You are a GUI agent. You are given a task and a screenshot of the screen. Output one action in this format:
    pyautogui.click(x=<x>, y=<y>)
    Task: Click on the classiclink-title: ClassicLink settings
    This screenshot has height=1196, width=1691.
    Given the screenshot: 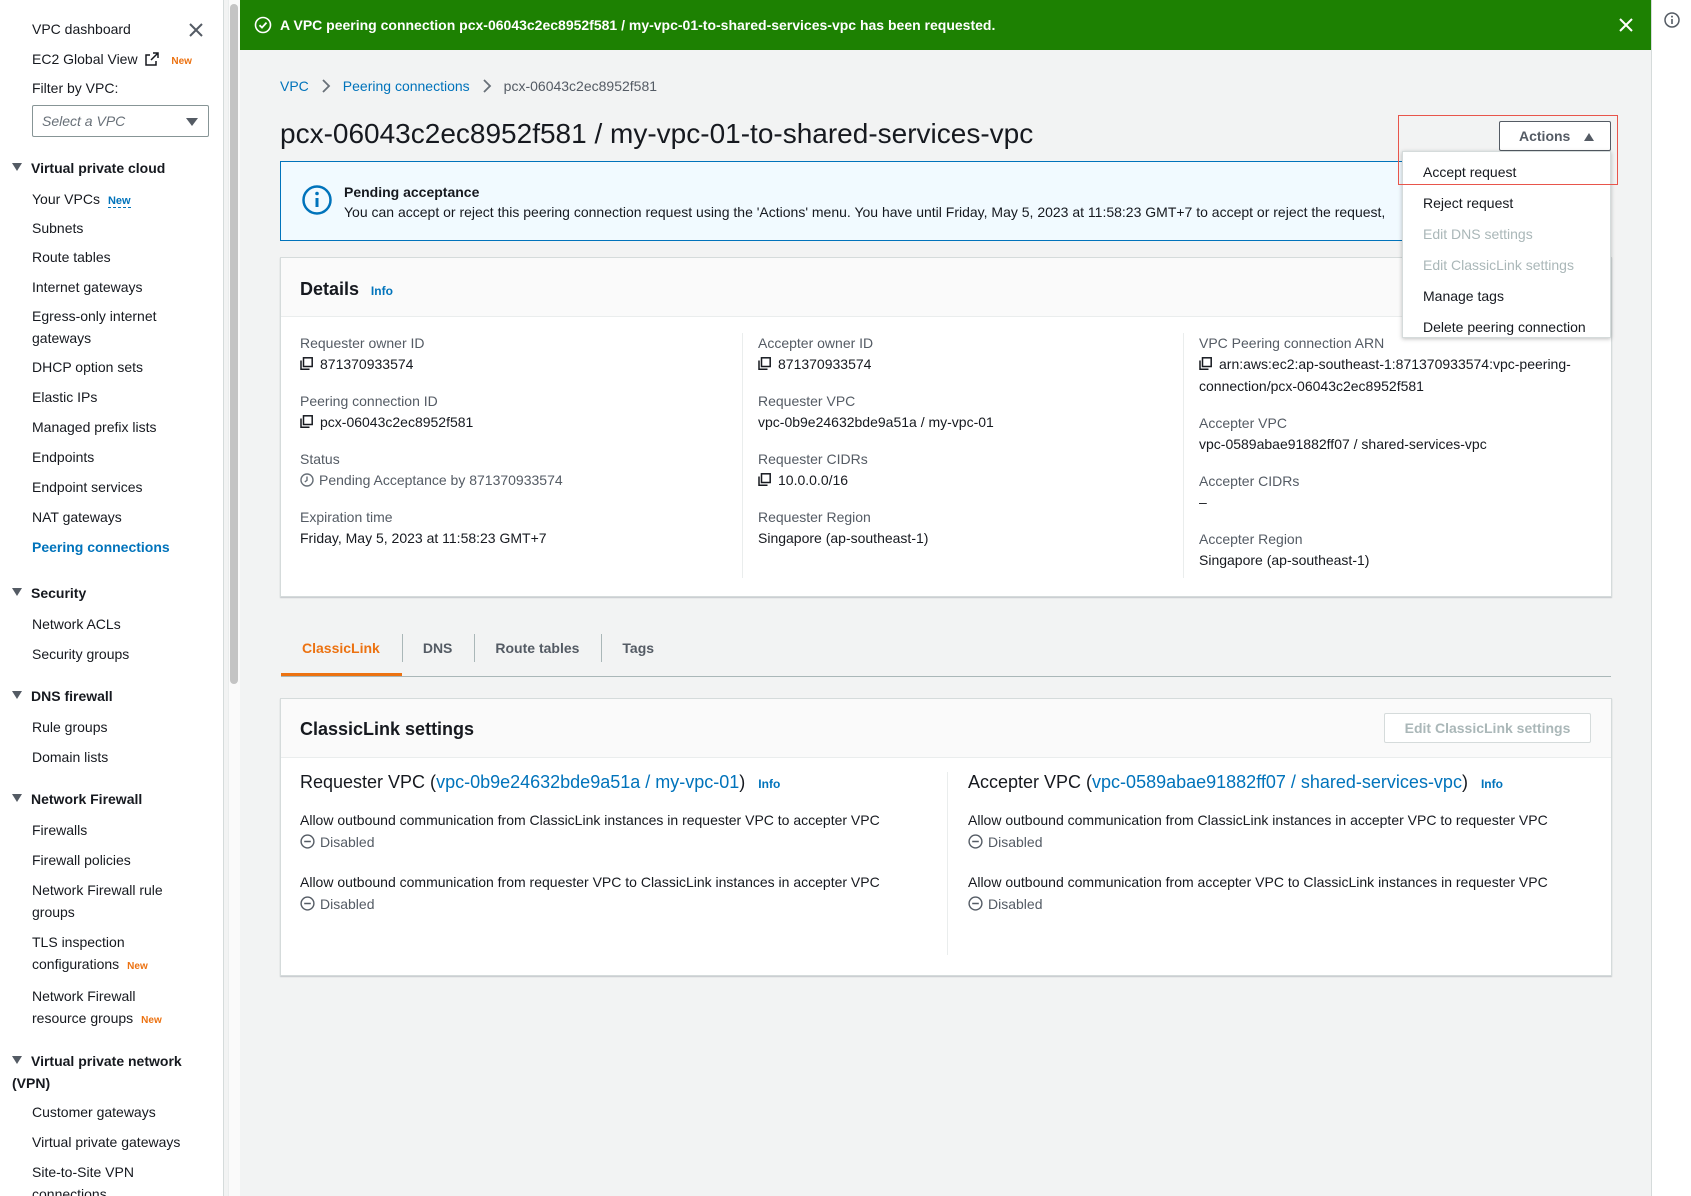 What is the action you would take?
    pyautogui.click(x=387, y=729)
    